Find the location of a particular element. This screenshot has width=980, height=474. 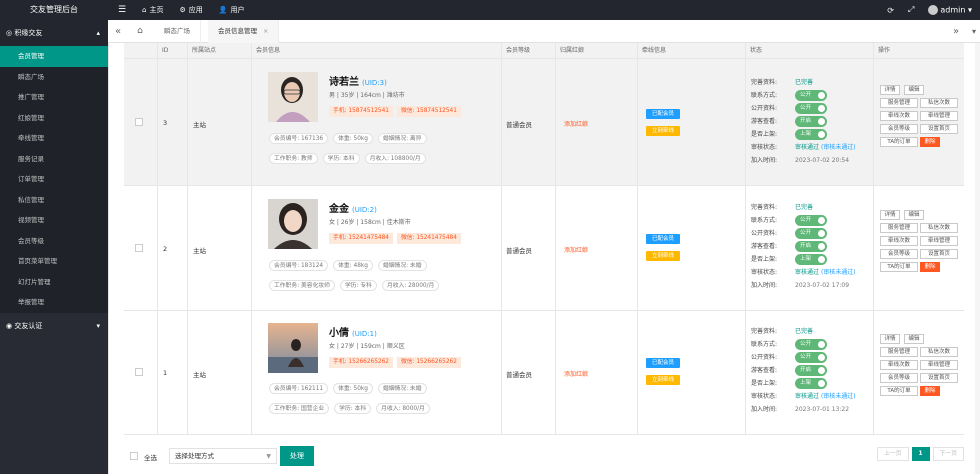

tabs-menu-icon: ▾ is located at coordinates (972, 31).